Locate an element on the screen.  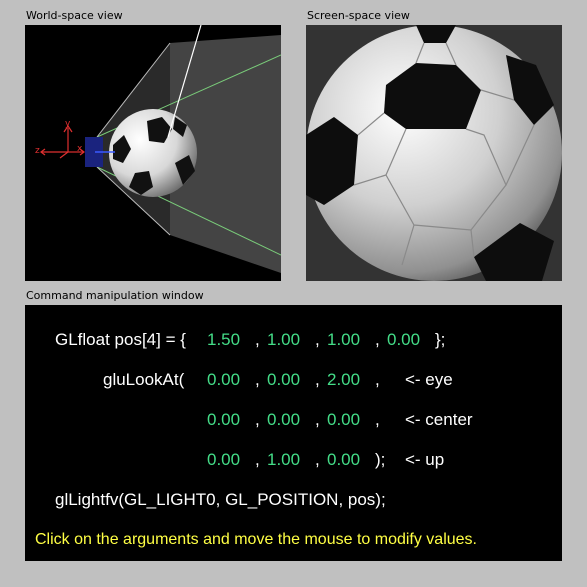
pos-closing-brace: }; is located at coordinates (440, 339).